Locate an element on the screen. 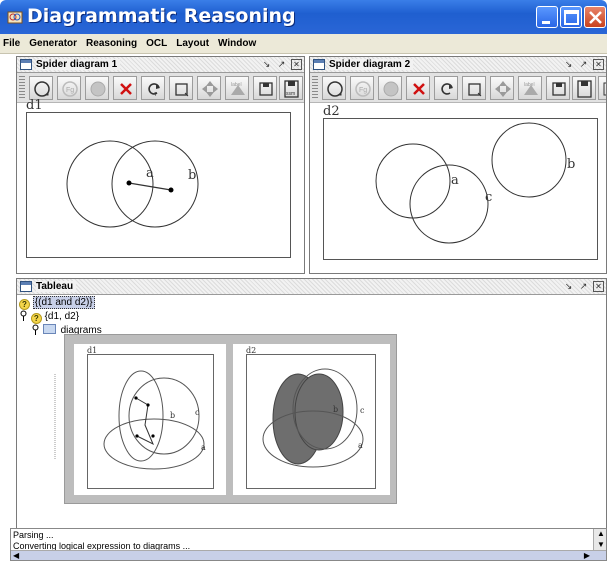 This screenshot has width=607, height=561. diagram-d1-drawing is located at coordinates (132, 184).